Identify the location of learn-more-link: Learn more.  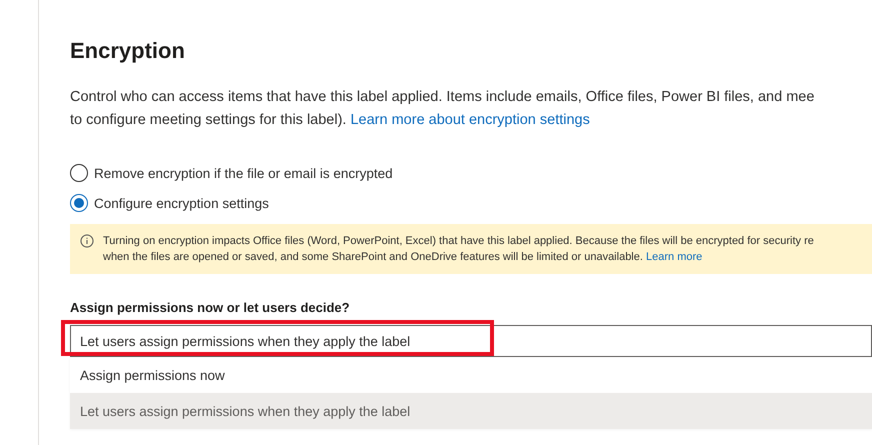
(674, 257).